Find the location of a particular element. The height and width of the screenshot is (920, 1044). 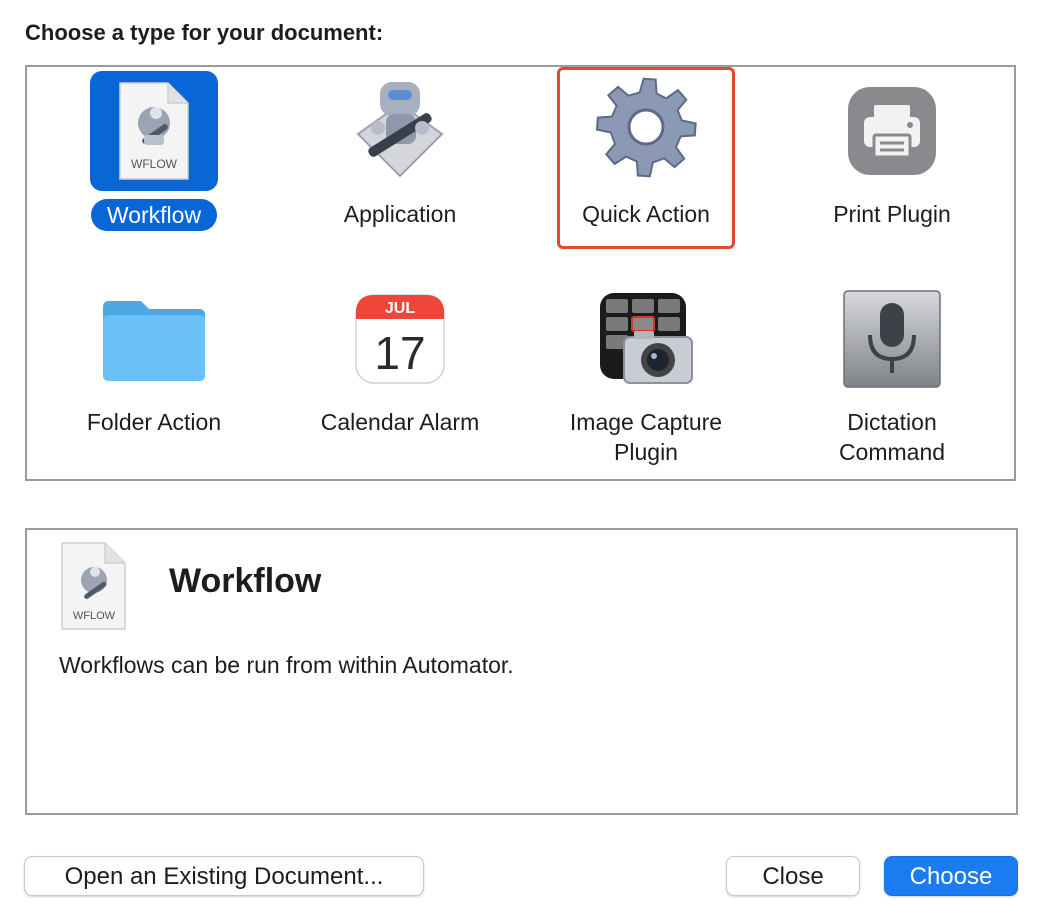

type-application: Application is located at coordinates (400, 169).